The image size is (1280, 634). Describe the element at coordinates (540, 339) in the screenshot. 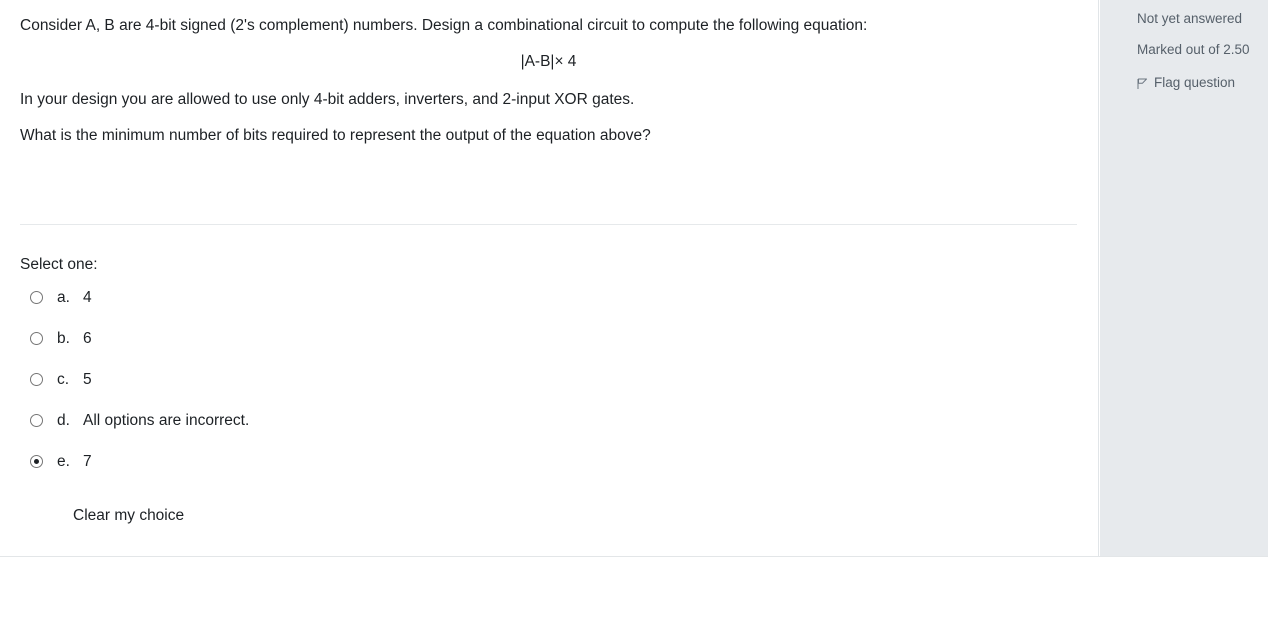

I see `option-row-b: b. 6` at that location.